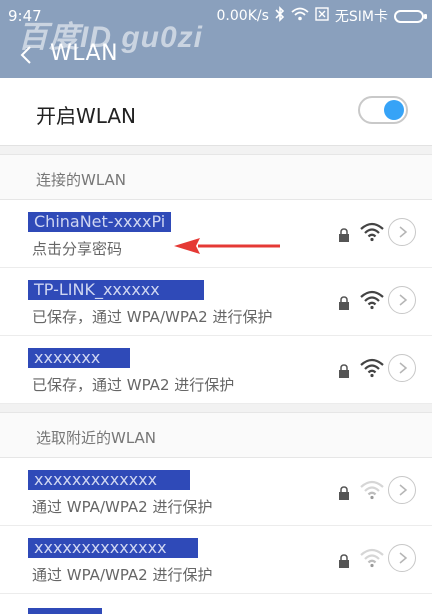 The image size is (432, 614). I want to click on network-ssid: xxxxxxxxxxxxx, so click(109, 480).